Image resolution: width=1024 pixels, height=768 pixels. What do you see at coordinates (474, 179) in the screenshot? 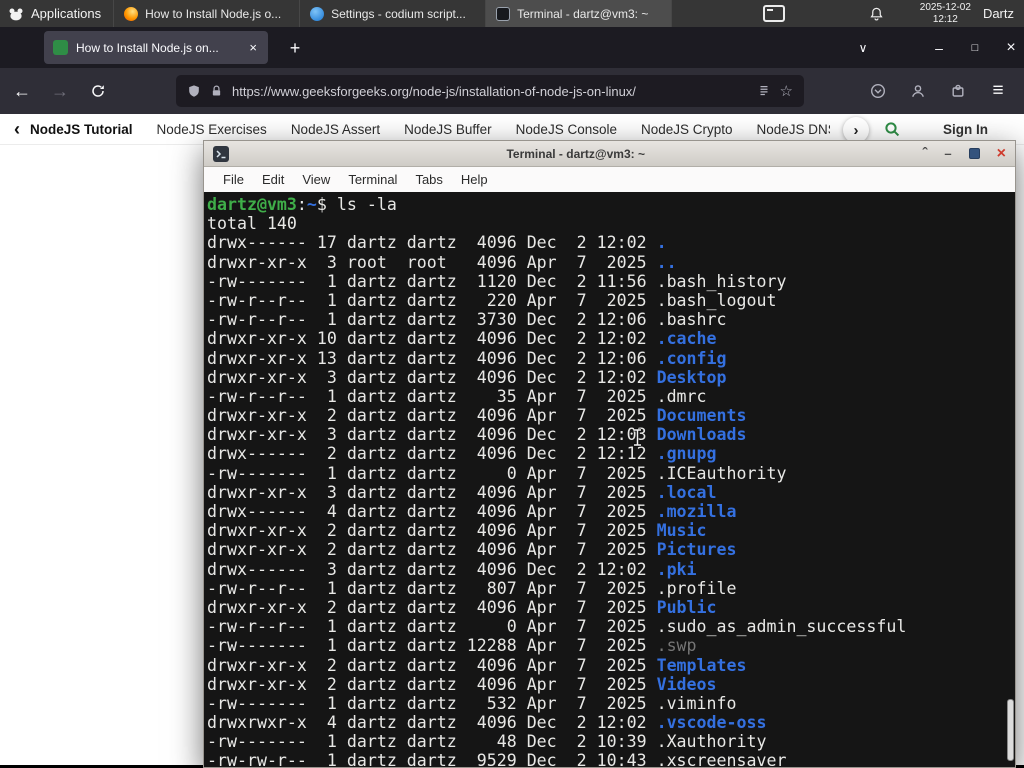
I see `terminal-menu-item: Help` at bounding box center [474, 179].